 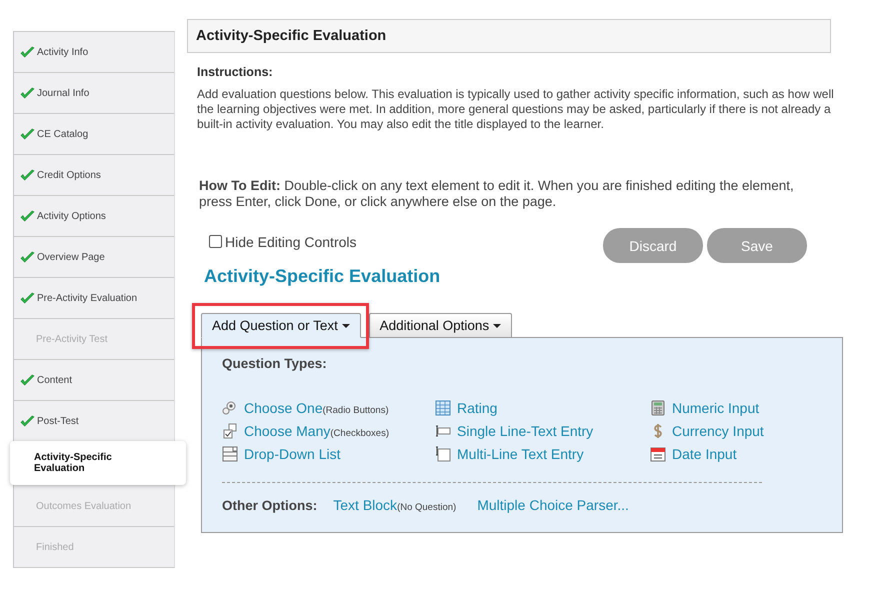 What do you see at coordinates (289, 242) in the screenshot?
I see `hide-controls-checkbox: Hide Editing Controls` at bounding box center [289, 242].